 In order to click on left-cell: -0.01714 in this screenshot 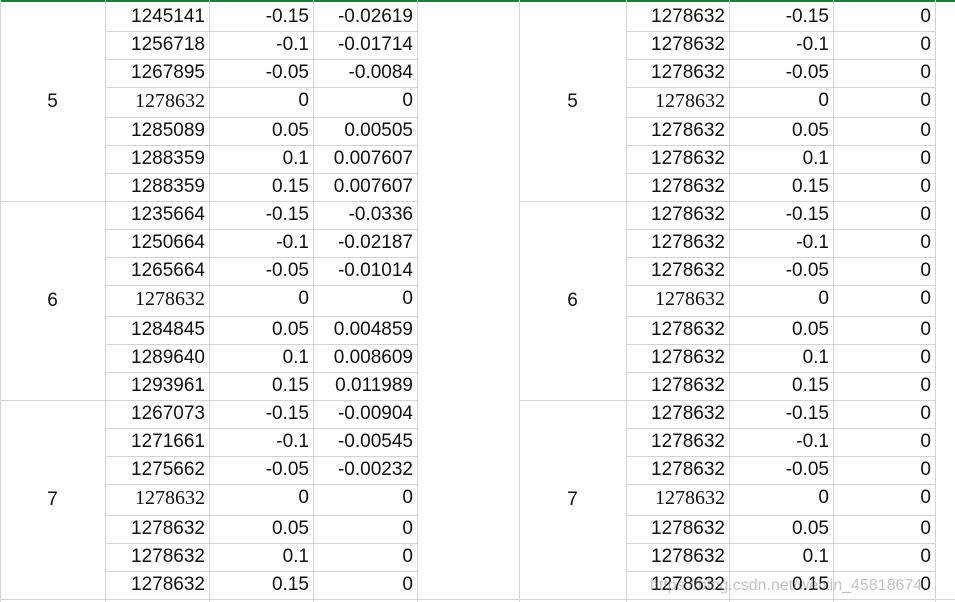, I will do `click(365, 45)`.